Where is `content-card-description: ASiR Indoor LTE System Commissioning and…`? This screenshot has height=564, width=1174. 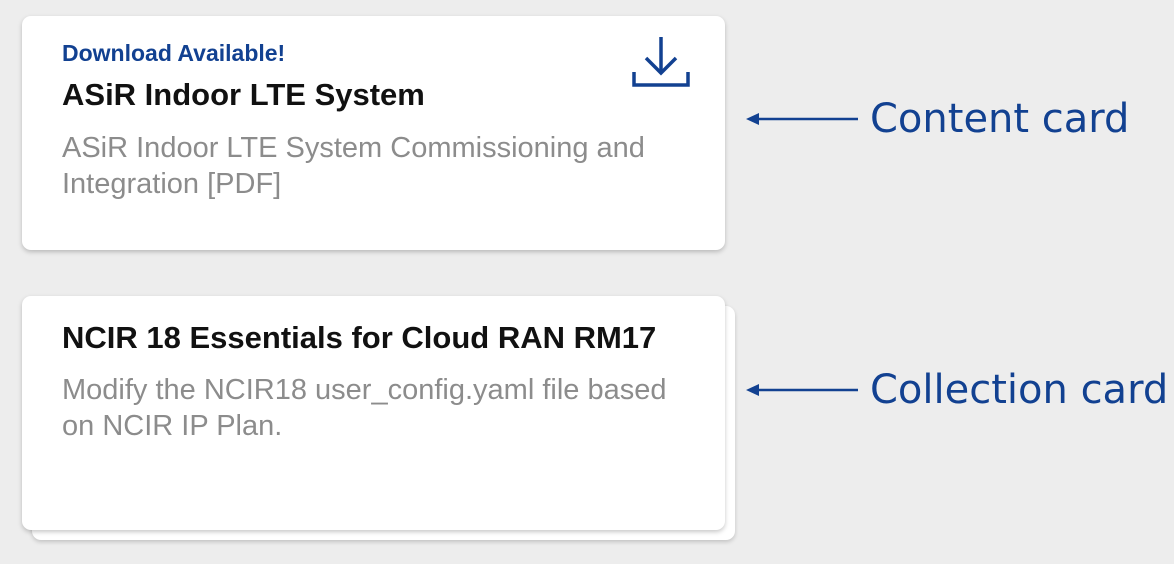 content-card-description: ASiR Indoor LTE System Commissioning and… is located at coordinates (353, 166).